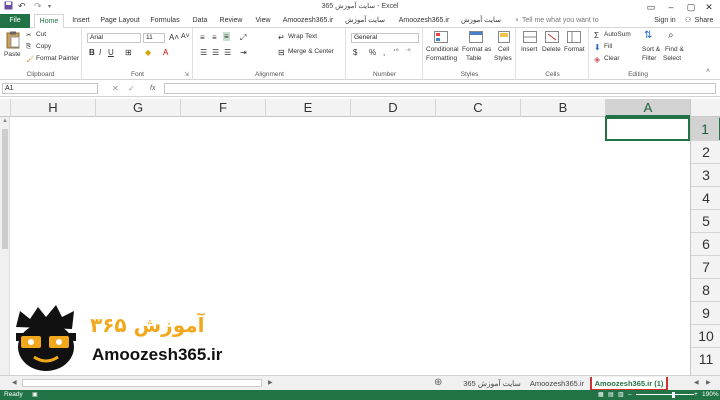  Describe the element at coordinates (621, 395) in the screenshot. I see `page-break-view-icon: ▥` at that location.